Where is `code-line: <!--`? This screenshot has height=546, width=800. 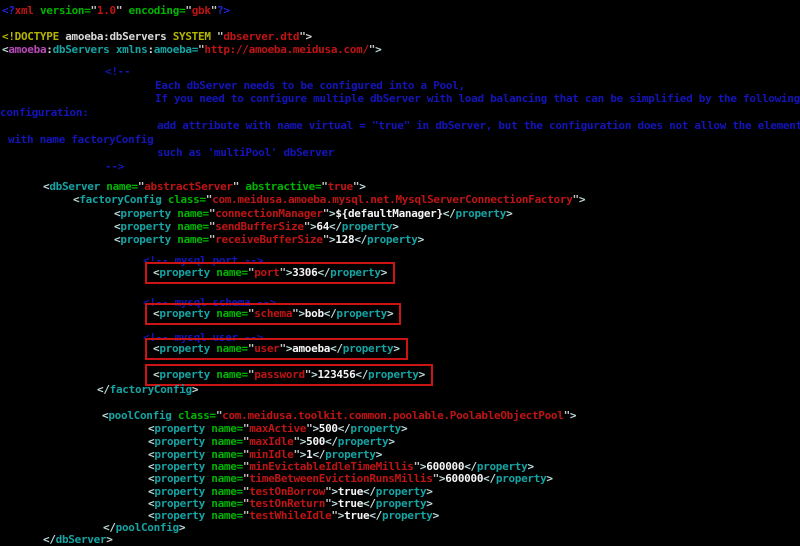
code-line: <!-- is located at coordinates (118, 71).